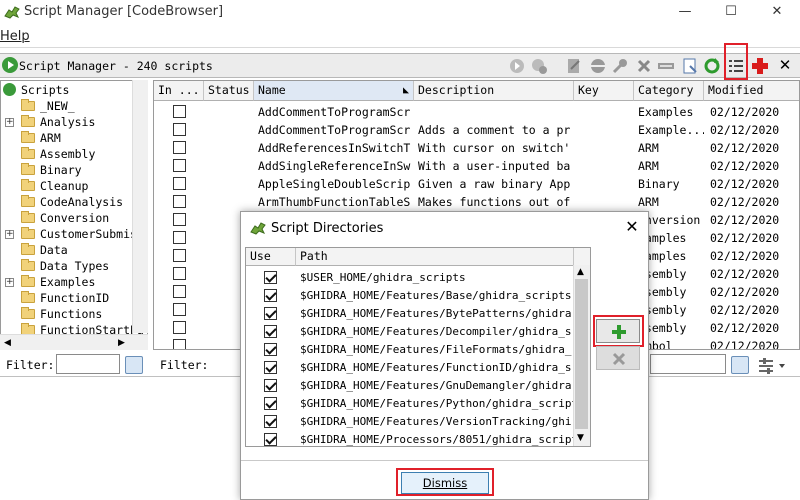 This screenshot has height=500, width=800. I want to click on remove-x-icon, so click(619, 359).